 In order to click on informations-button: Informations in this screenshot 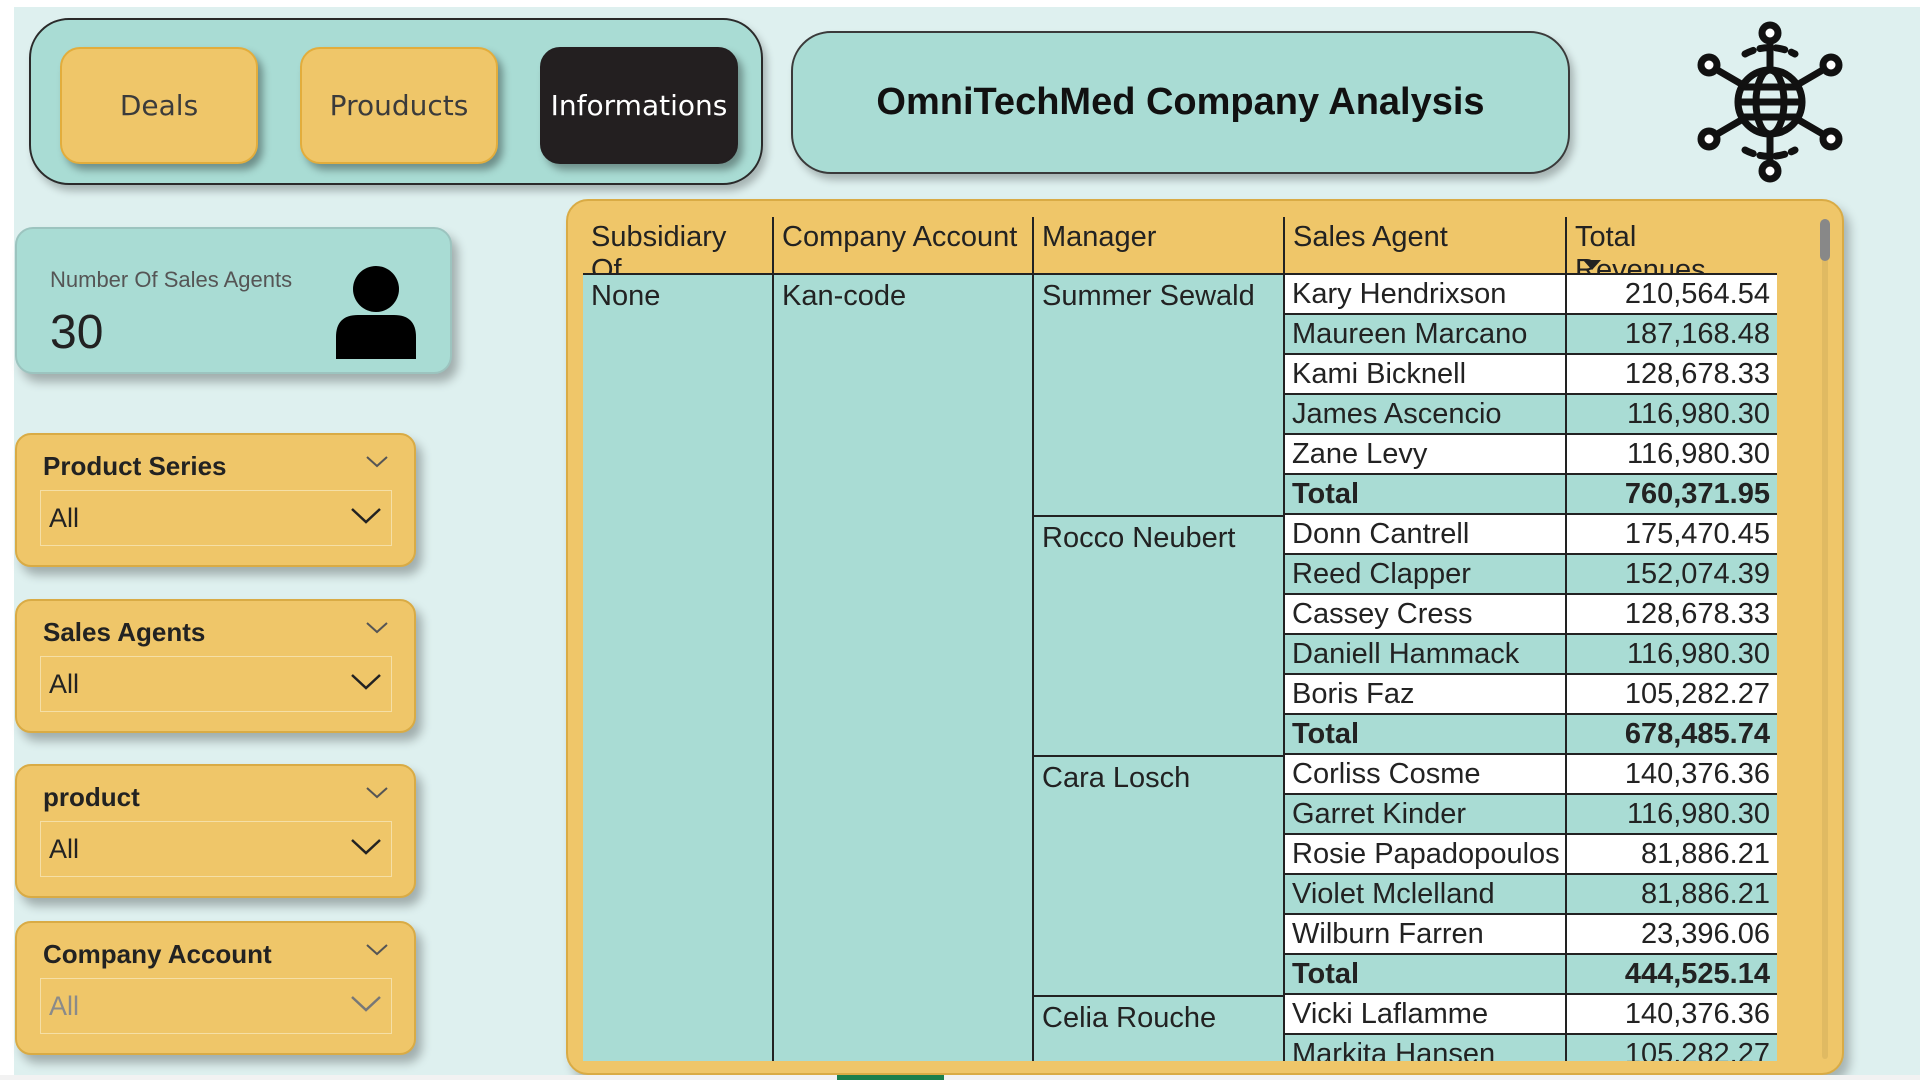, I will do `click(639, 105)`.